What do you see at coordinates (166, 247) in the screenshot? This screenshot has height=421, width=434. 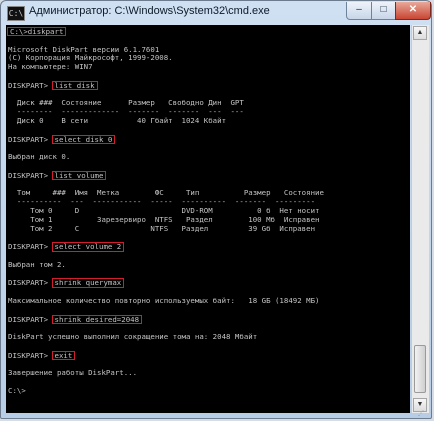 I see `console-line: DISKPART> select volume 2` at bounding box center [166, 247].